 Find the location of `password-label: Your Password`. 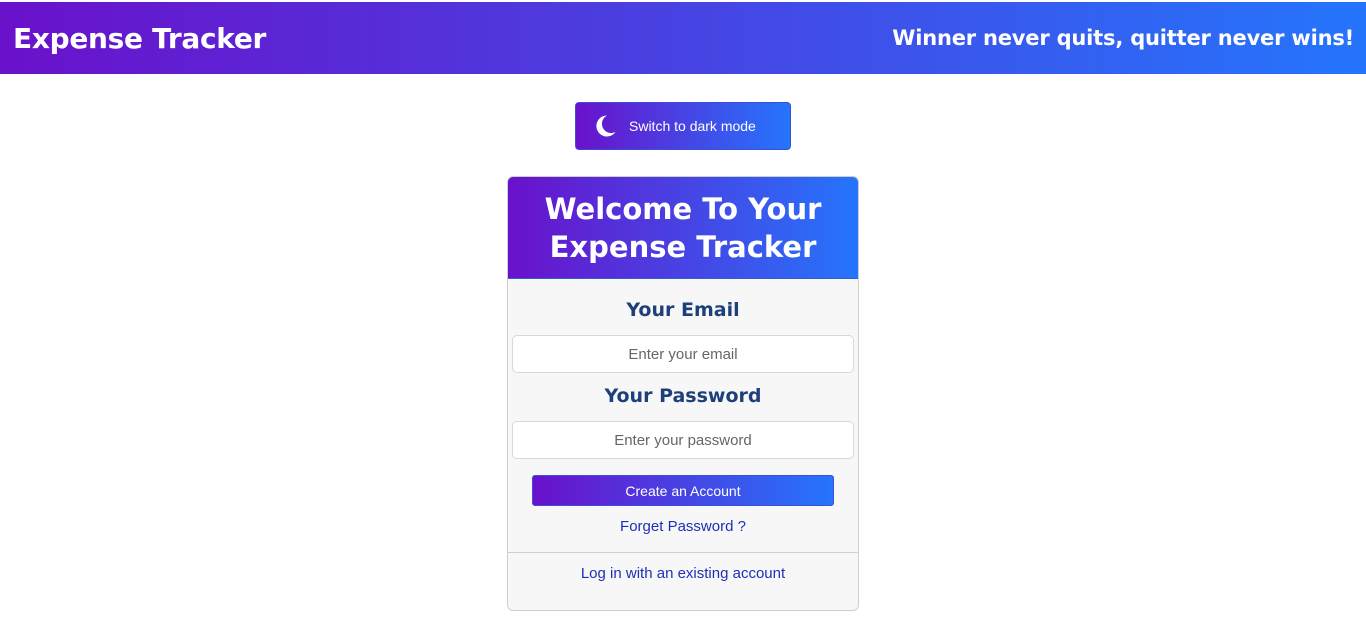

password-label: Your Password is located at coordinates (683, 396).